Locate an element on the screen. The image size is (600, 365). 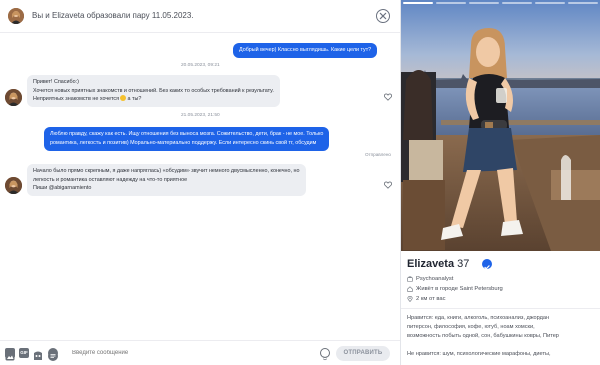
message-line-text: Неприятных знакомств не хочется is located at coordinates (76, 99).